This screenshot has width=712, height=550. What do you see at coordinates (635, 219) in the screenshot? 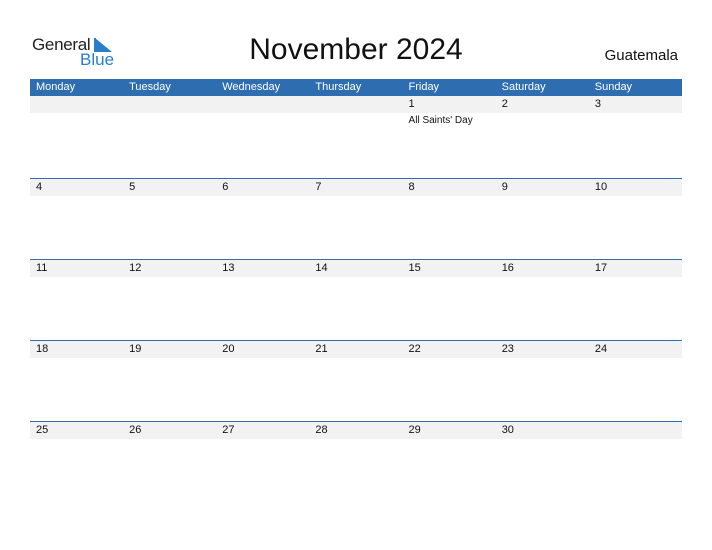
I see `day-cell: 10` at bounding box center [635, 219].